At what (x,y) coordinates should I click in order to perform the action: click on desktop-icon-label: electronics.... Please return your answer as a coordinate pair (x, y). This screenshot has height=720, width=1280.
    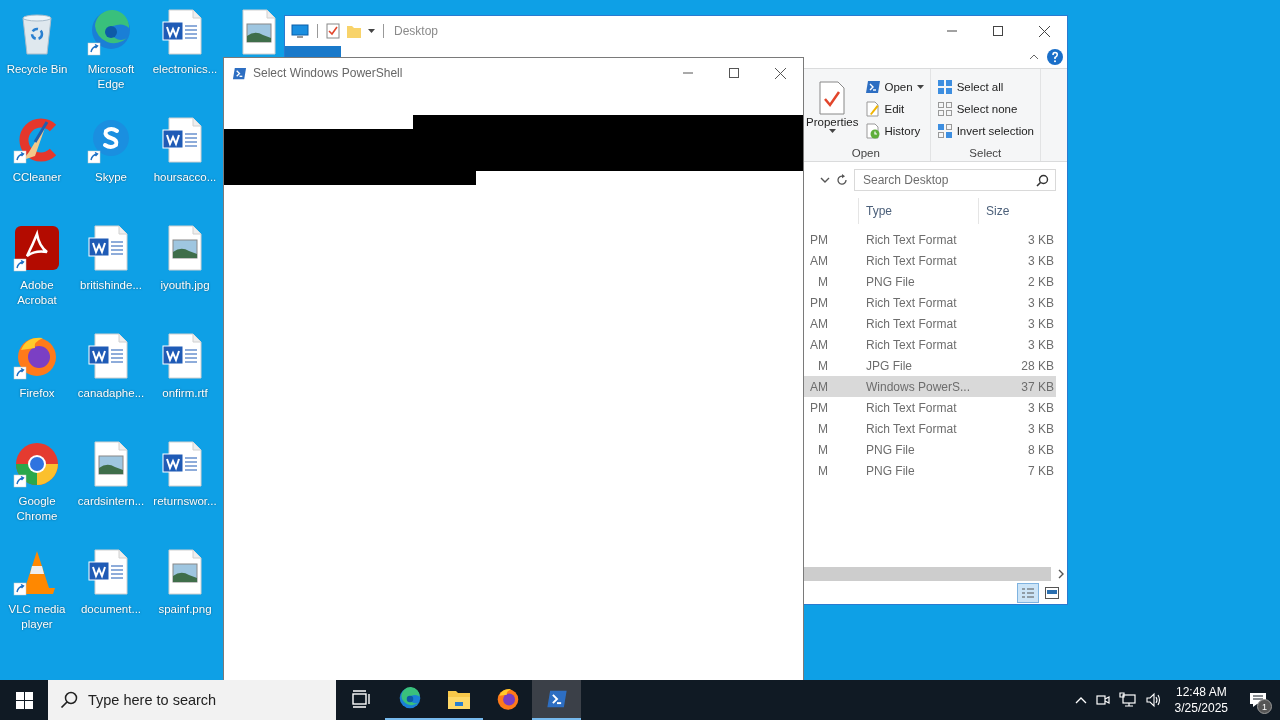
    Looking at the image, I should click on (185, 69).